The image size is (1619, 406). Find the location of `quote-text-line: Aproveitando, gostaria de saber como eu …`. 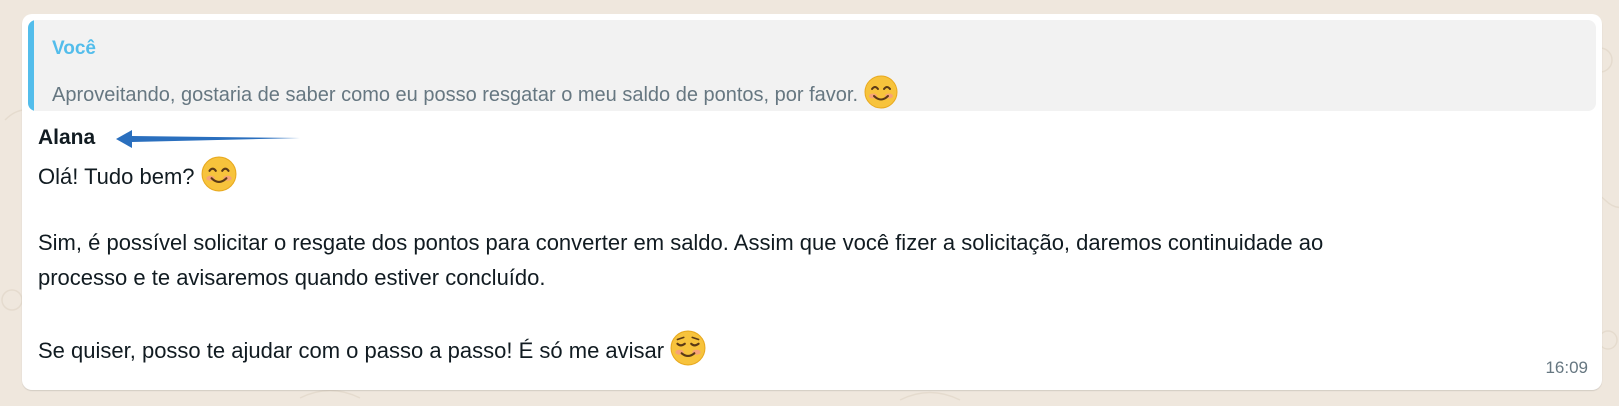

quote-text-line: Aproveitando, gostaria de saber como eu … is located at coordinates (475, 93).